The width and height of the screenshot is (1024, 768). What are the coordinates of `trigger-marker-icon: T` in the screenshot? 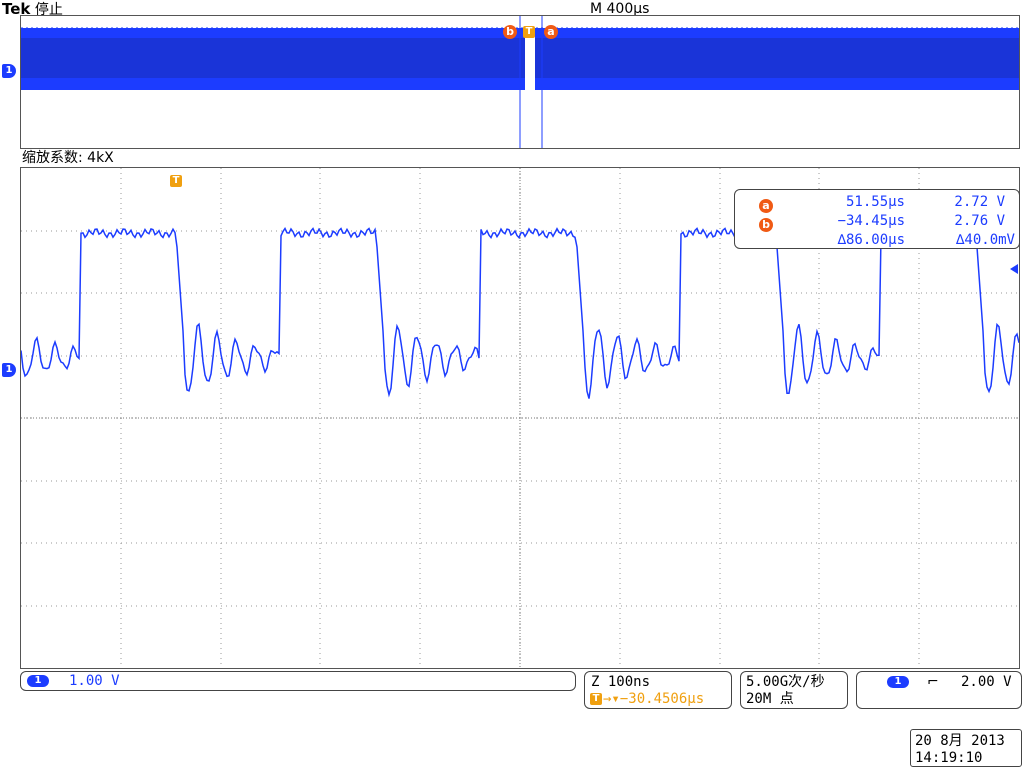 It's located at (529, 32).